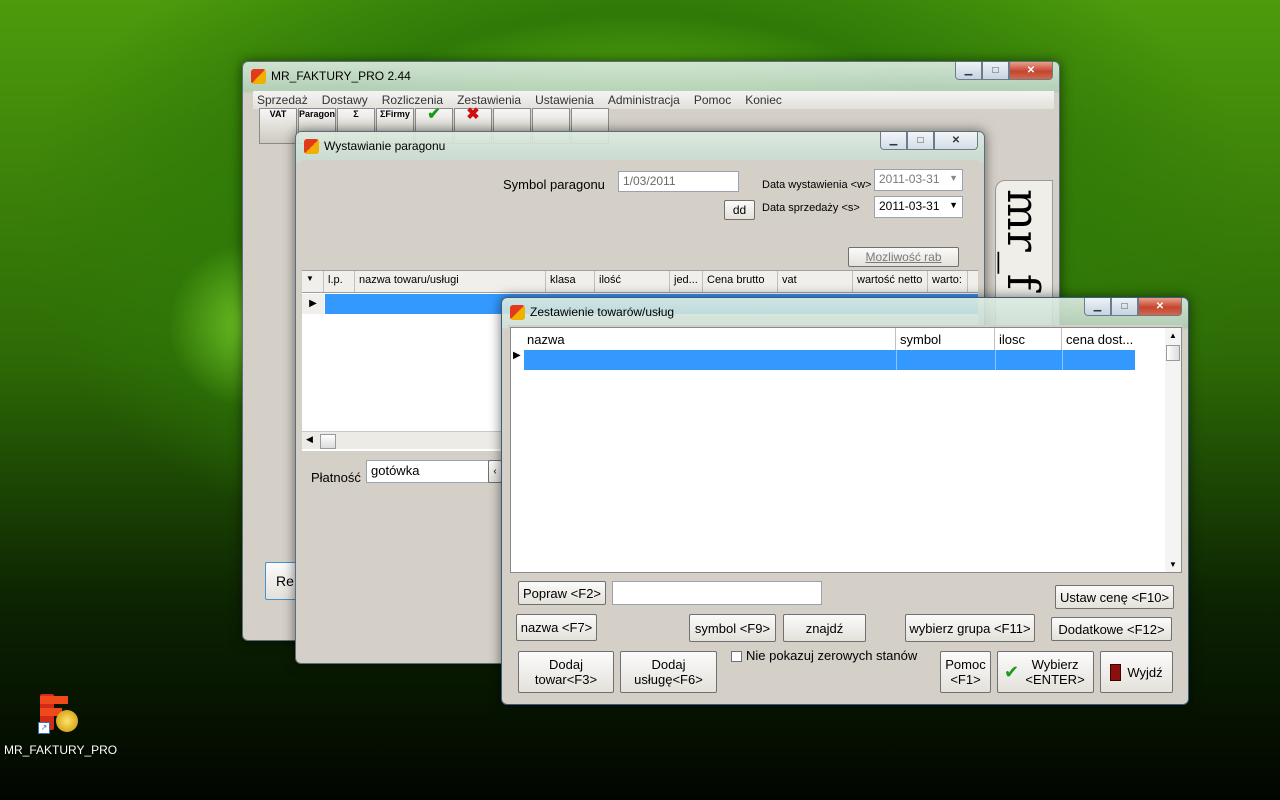  Describe the element at coordinates (428, 471) in the screenshot. I see `payment-field: gotówka` at that location.